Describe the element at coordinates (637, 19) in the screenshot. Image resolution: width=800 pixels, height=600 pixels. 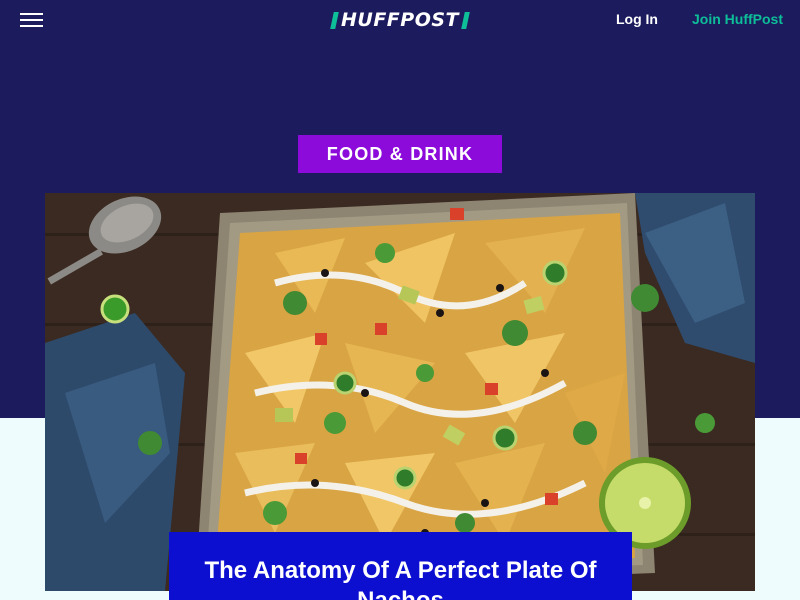
I see `login-link: Log In` at that location.